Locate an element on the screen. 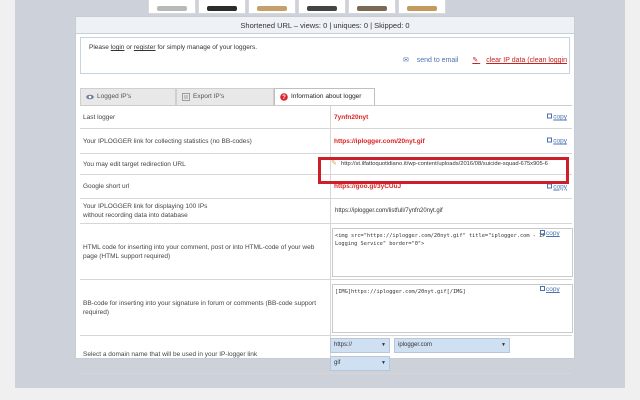 Image resolution: width=640 pixels, height=400 pixels. uniques-label: uniques is located at coordinates (346, 25).